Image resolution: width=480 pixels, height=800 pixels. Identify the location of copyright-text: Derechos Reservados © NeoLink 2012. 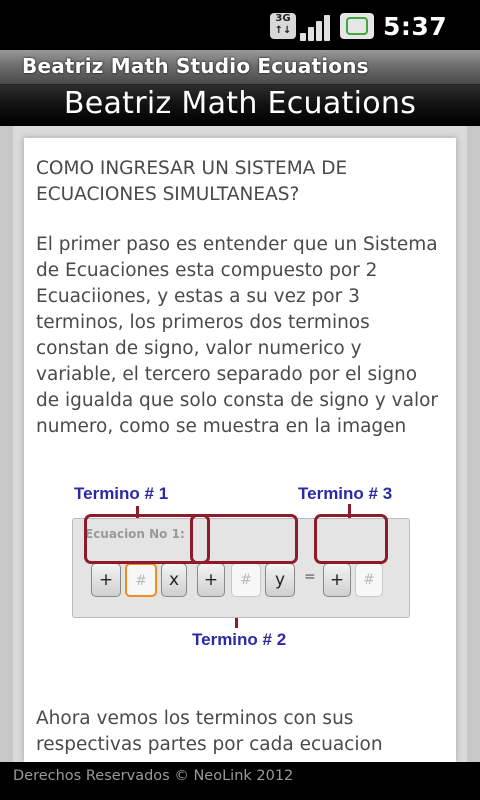
(153, 776).